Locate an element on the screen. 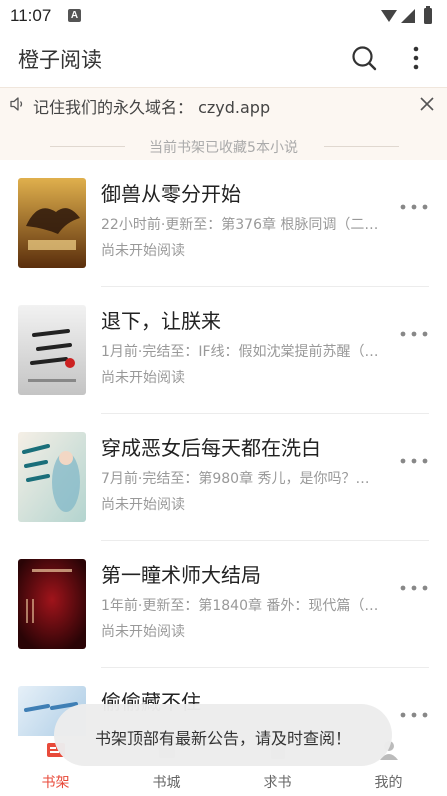 The width and height of the screenshot is (447, 796). battery-icon is located at coordinates (428, 16).